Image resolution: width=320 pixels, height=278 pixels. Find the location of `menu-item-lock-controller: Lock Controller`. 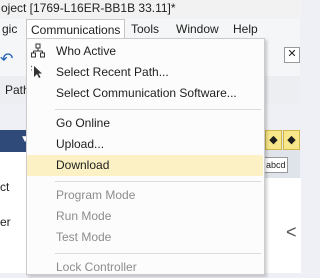

menu-item-lock-controller: Lock Controller is located at coordinates (145, 267).